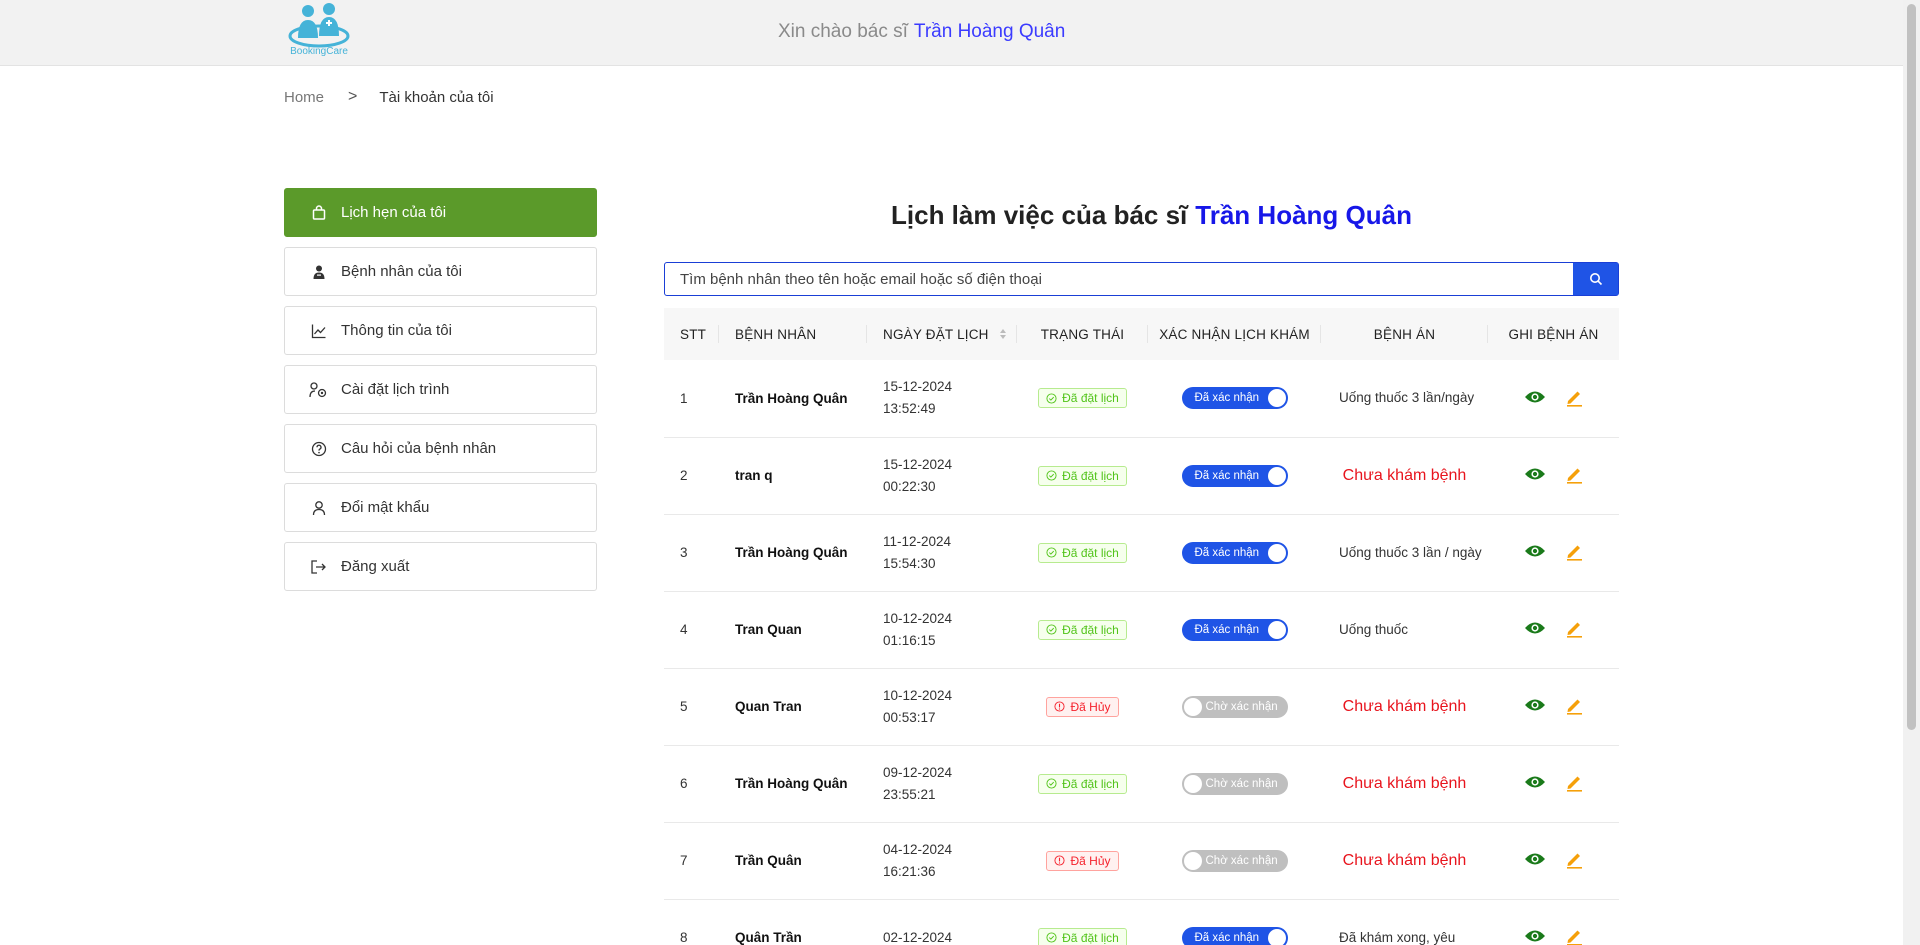 This screenshot has height=945, width=1920. I want to click on row-time: 01:16:15, so click(909, 640).